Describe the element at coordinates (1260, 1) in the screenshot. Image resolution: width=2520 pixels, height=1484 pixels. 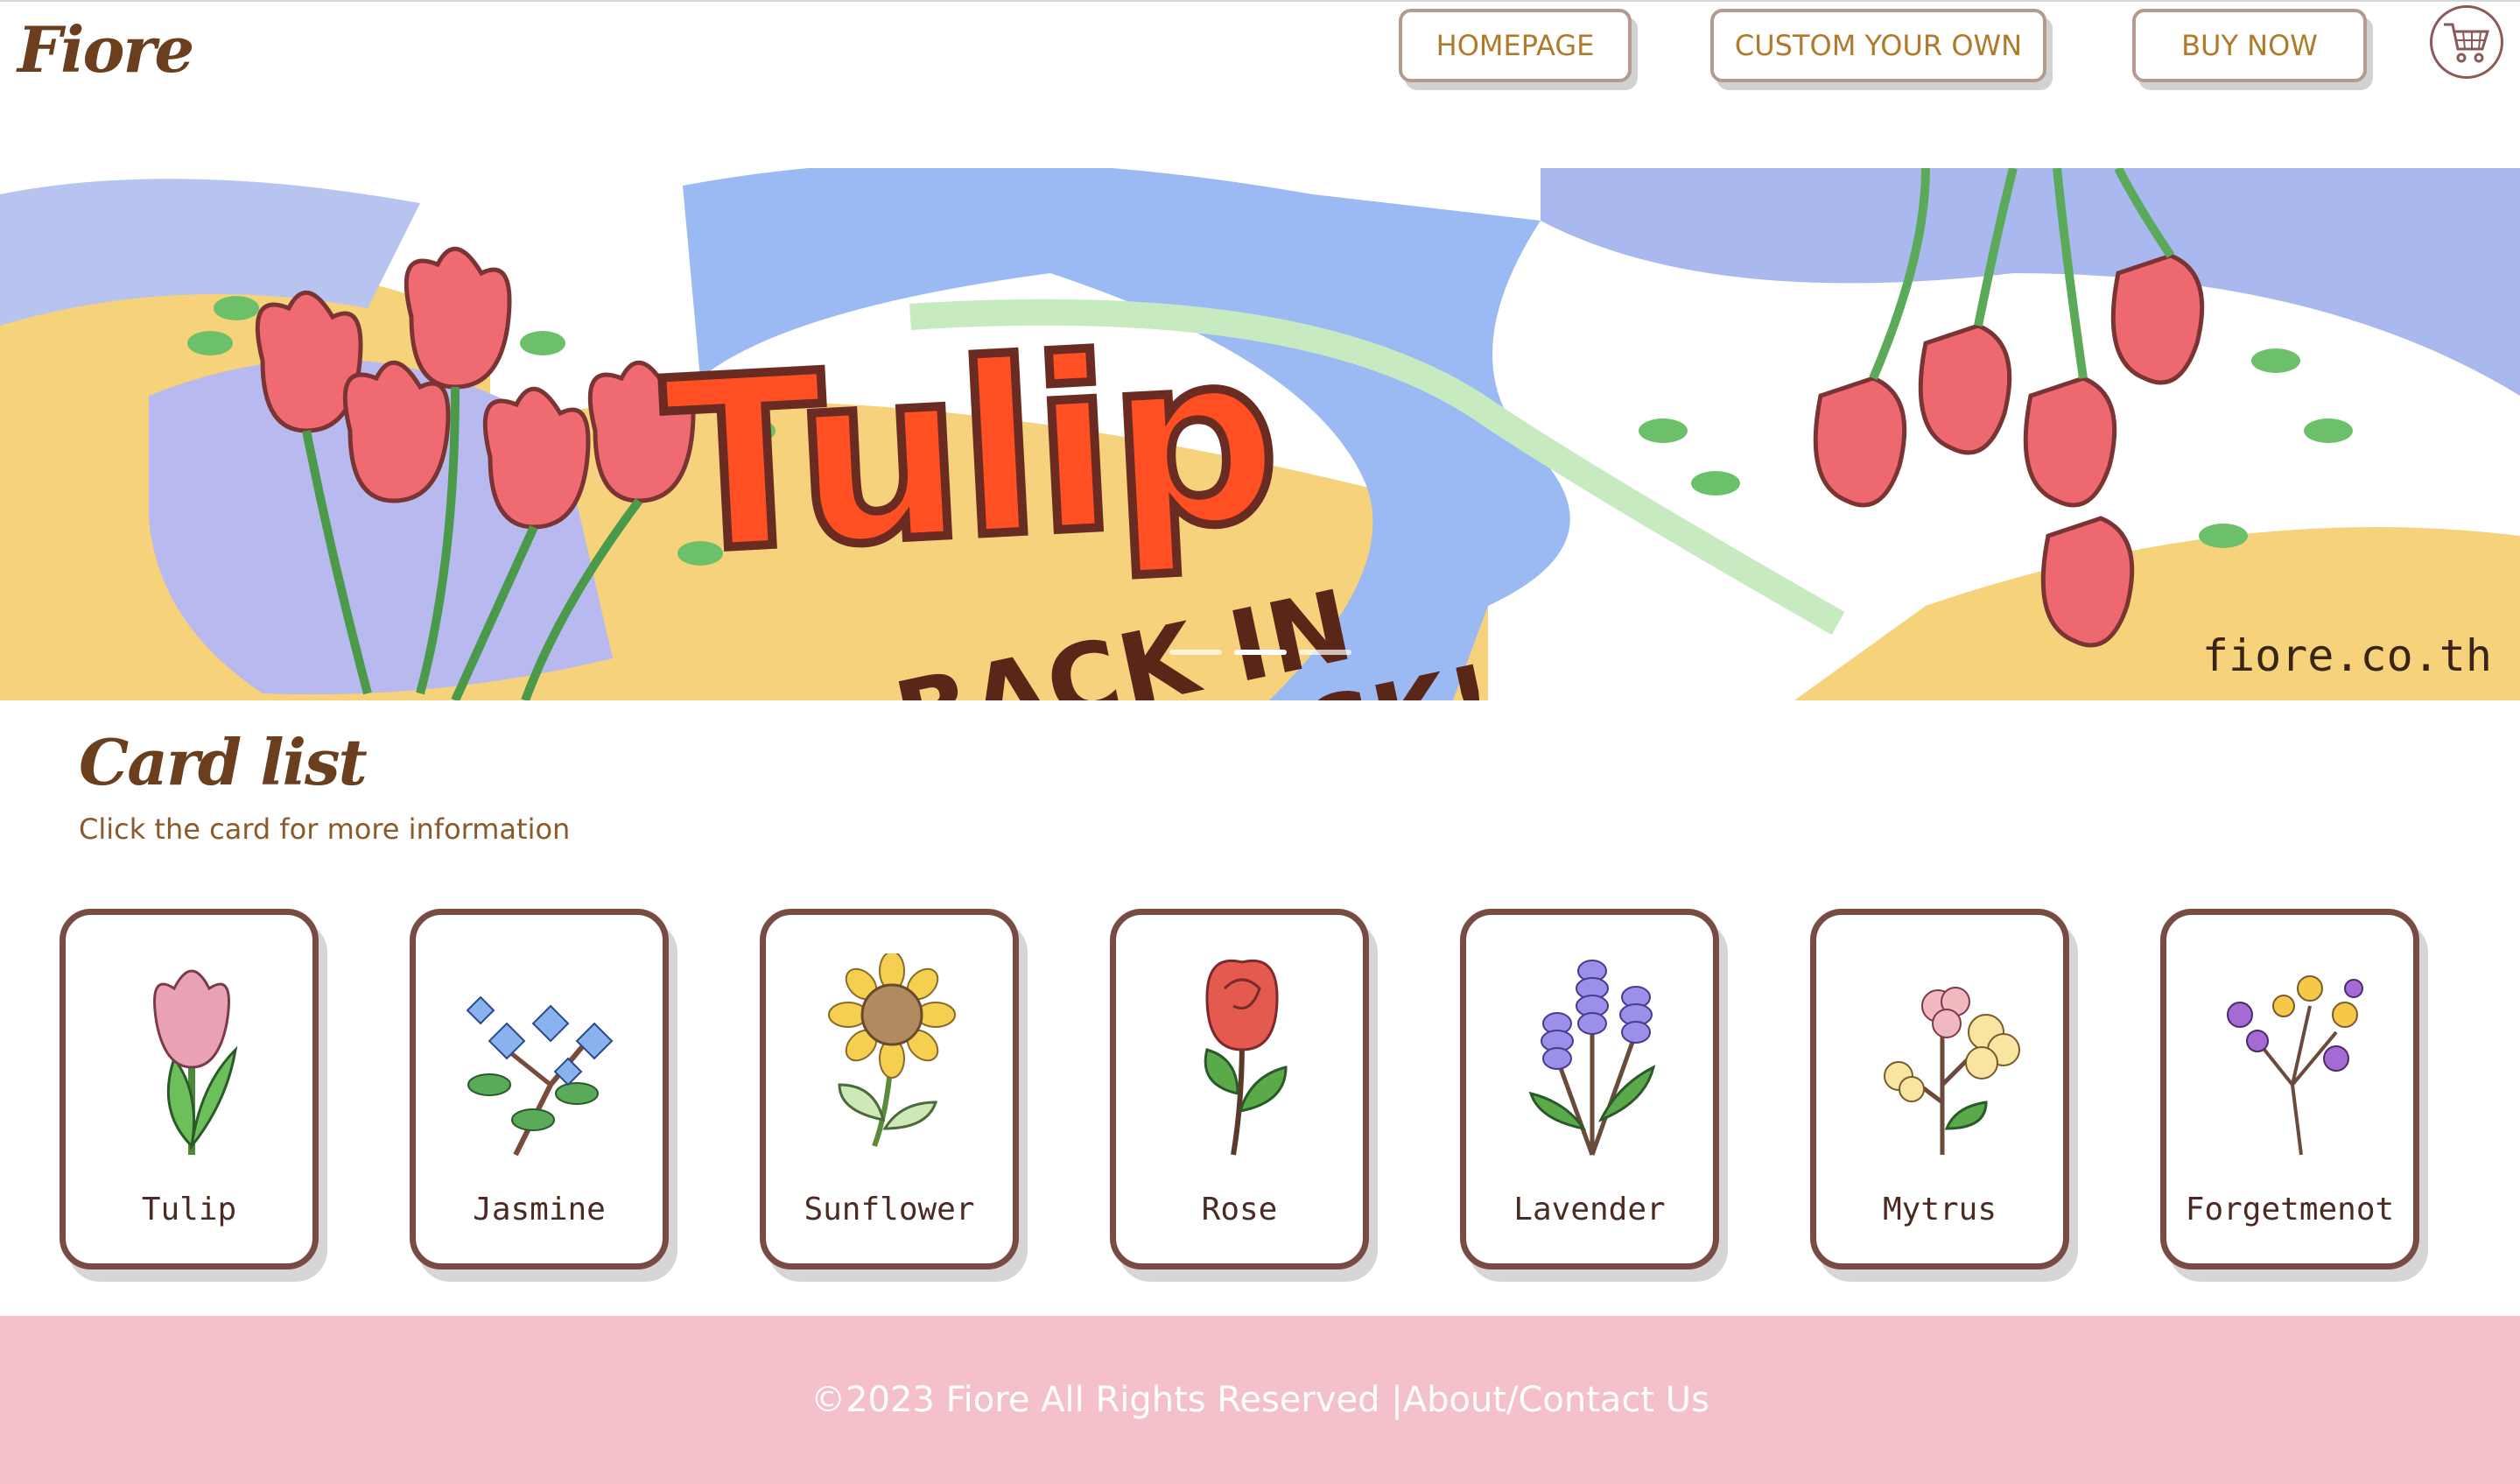
I see `top-divider` at that location.